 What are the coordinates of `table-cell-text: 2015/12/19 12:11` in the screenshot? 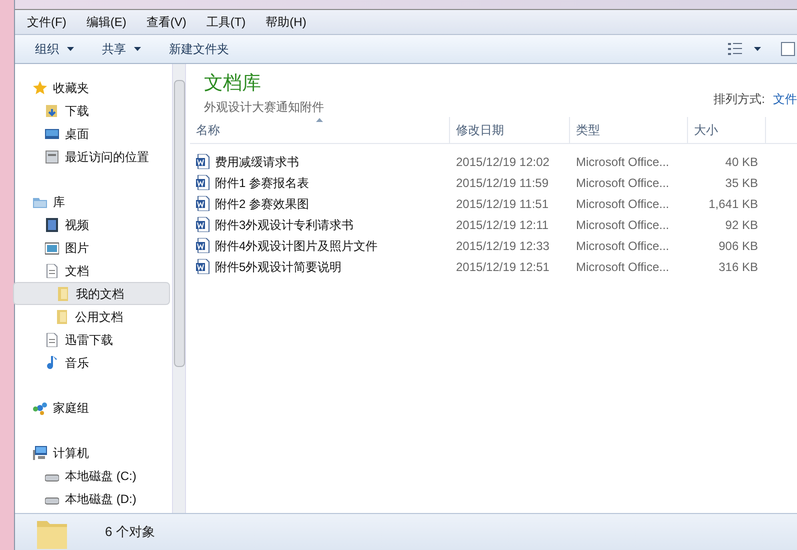 It's located at (502, 225).